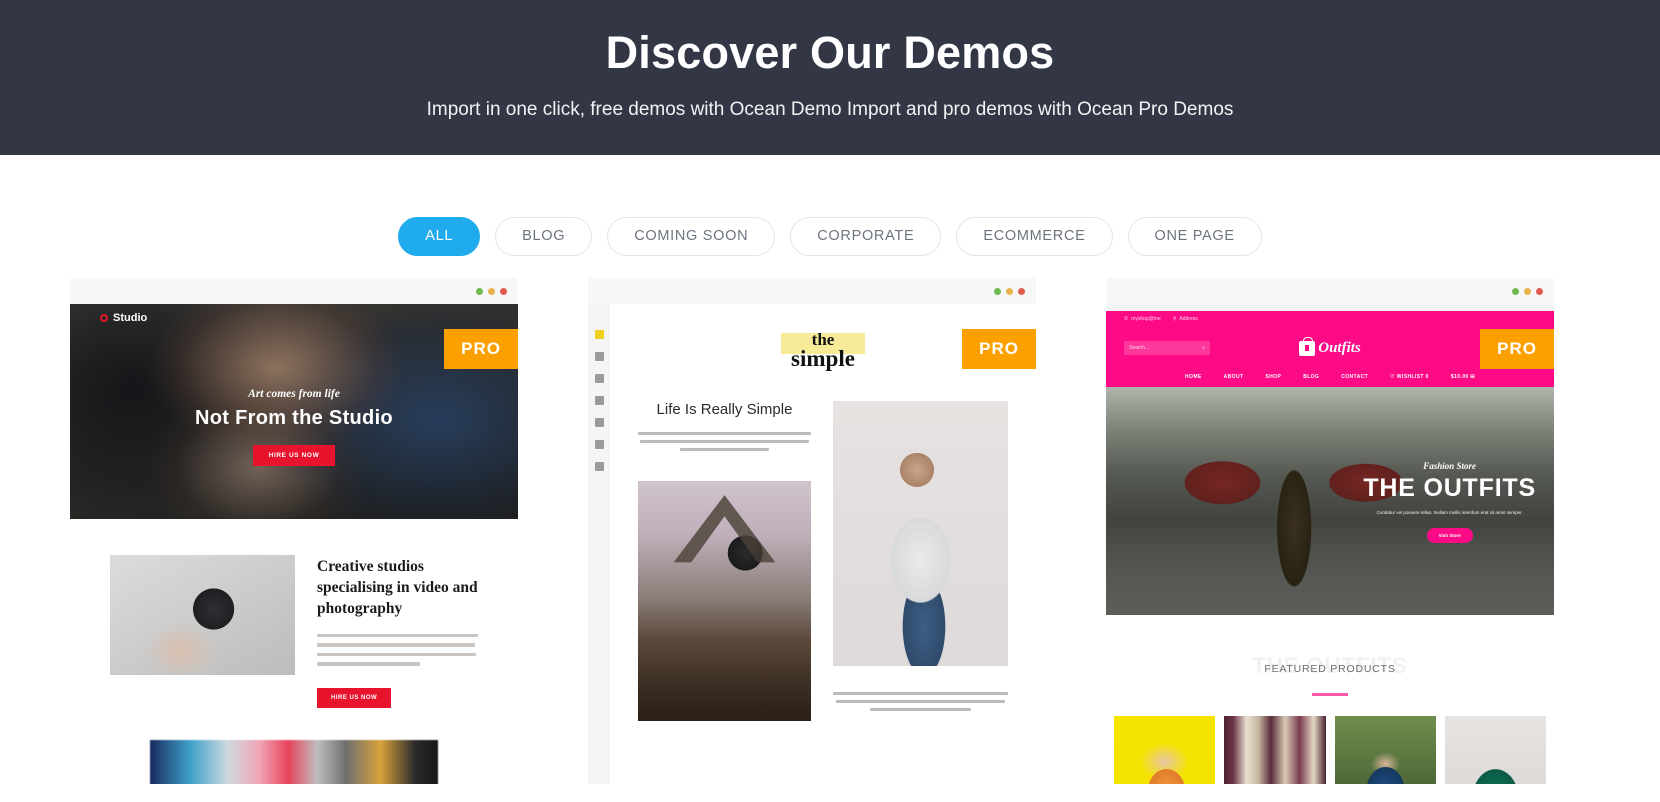  I want to click on search-icon: ⌕, so click(1203, 348).